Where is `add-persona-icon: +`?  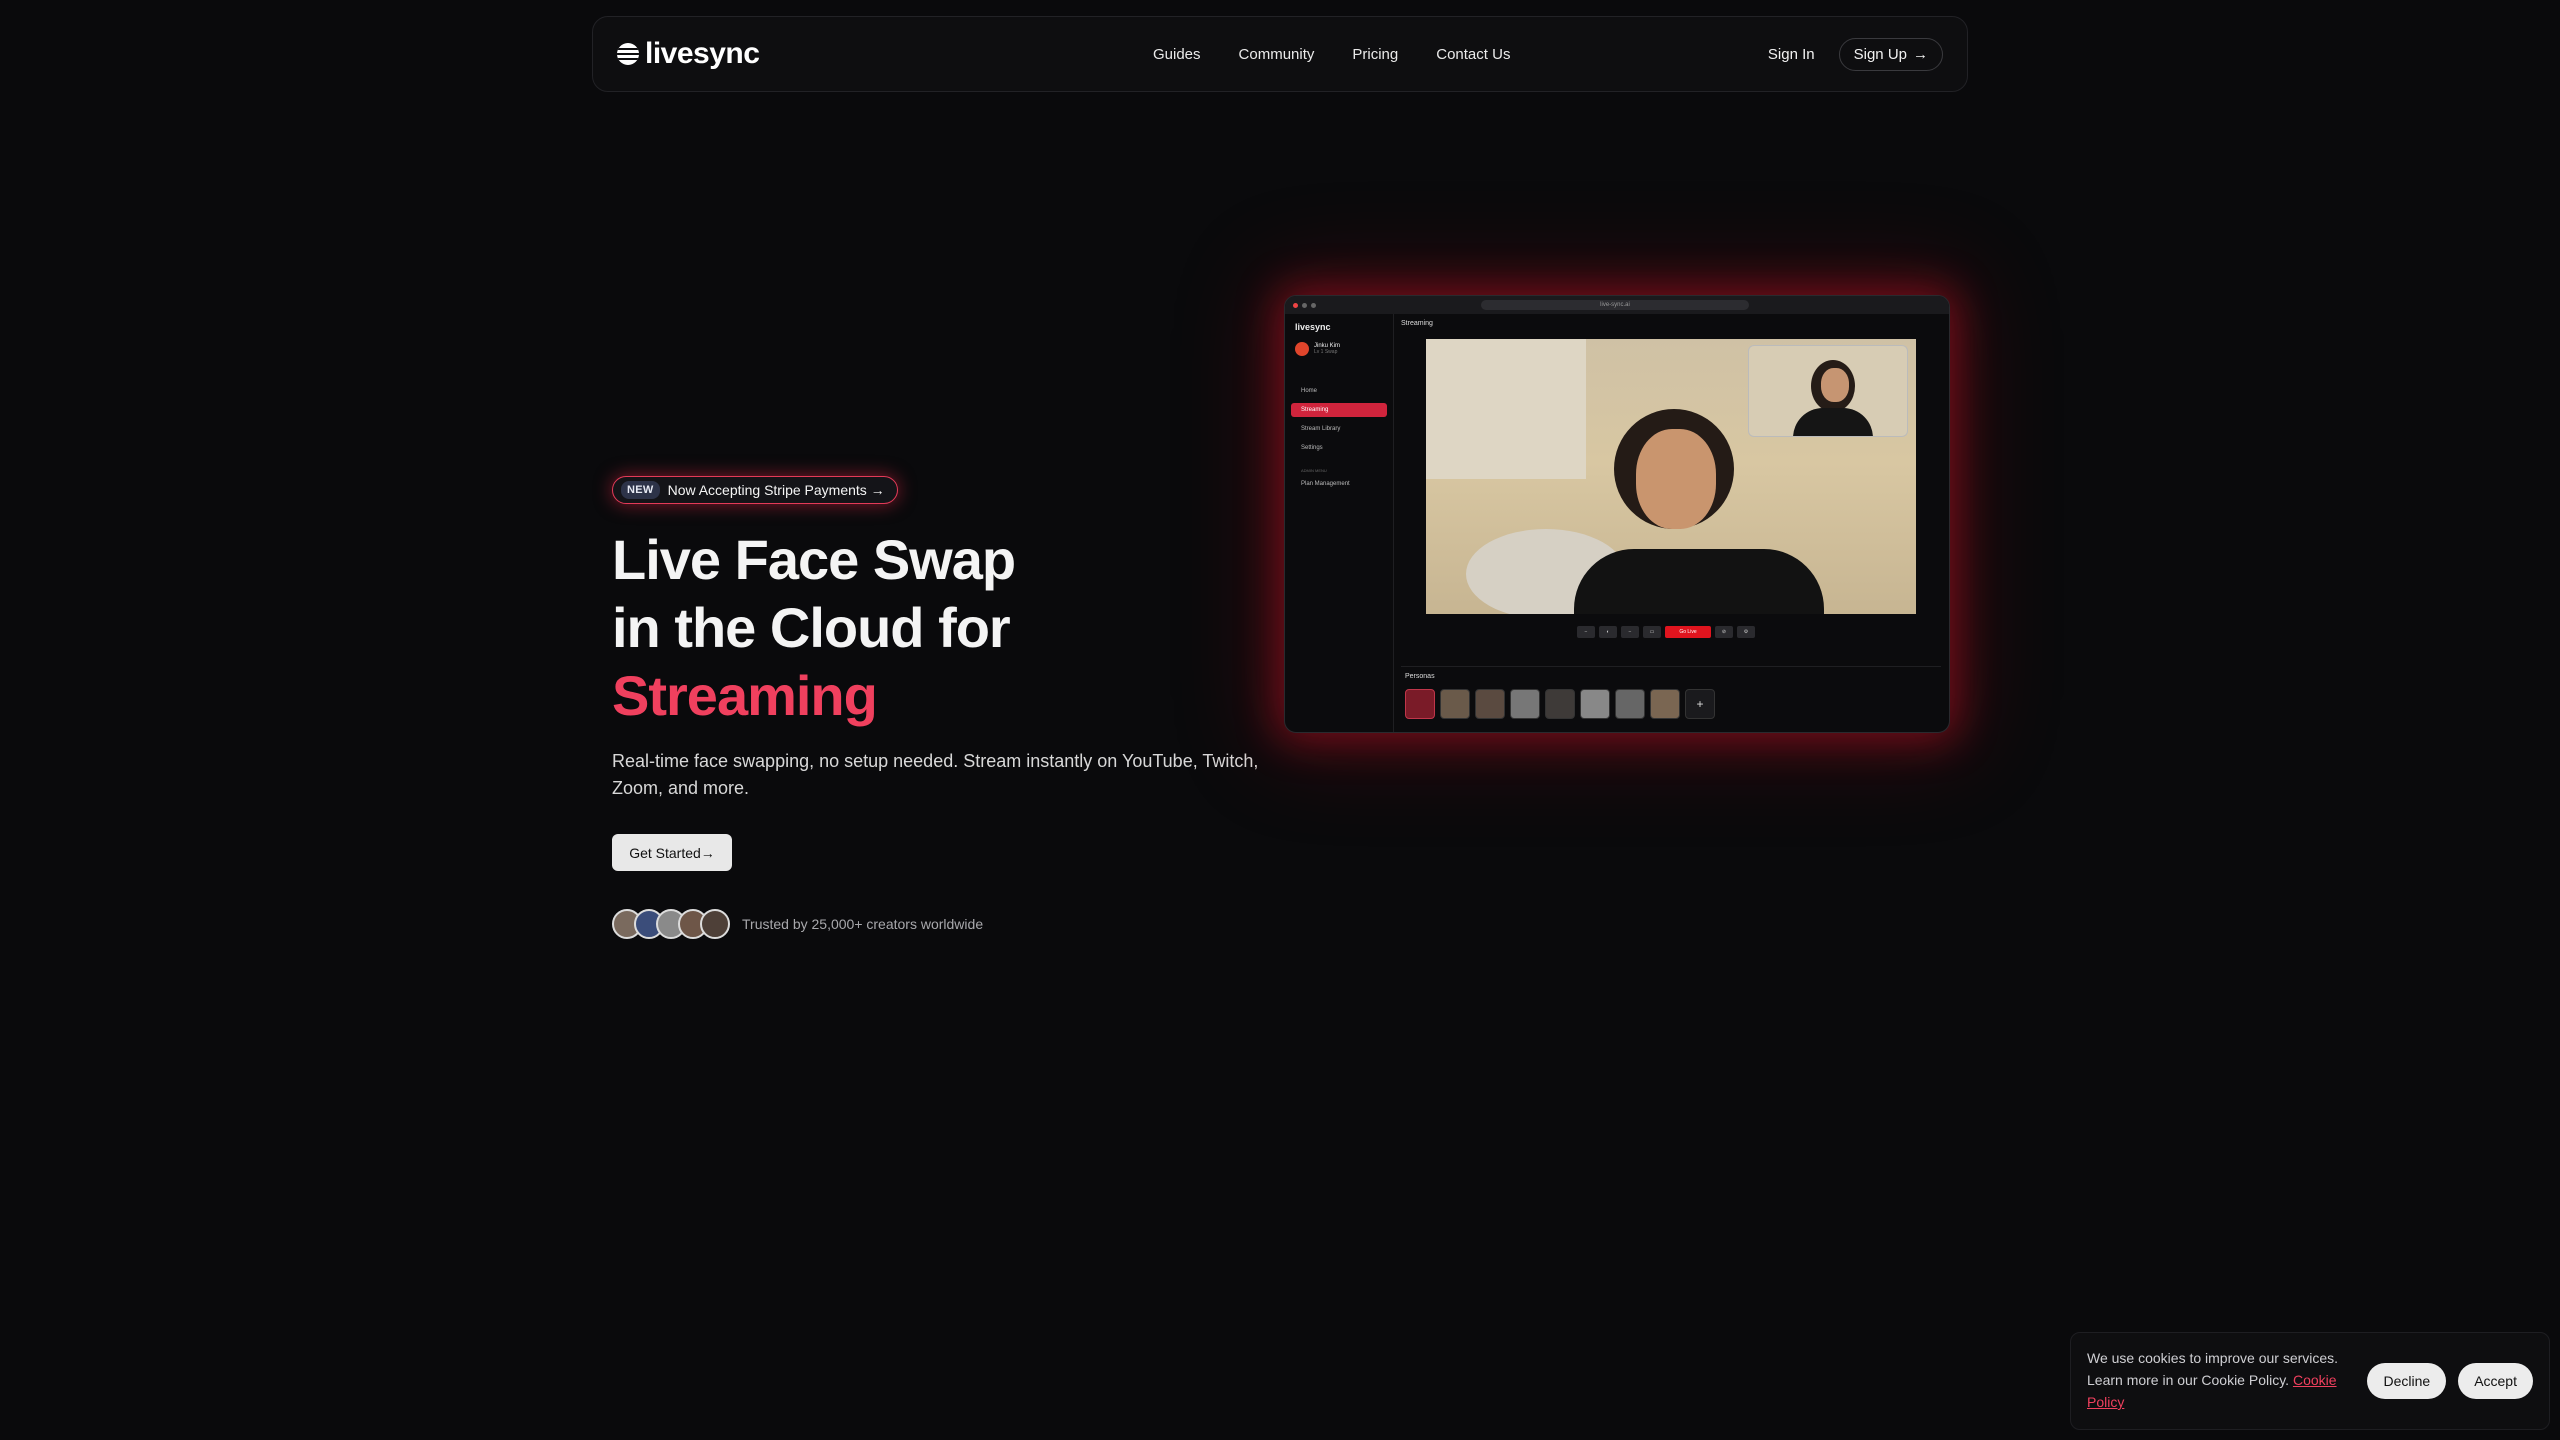
add-persona-icon: + is located at coordinates (1700, 704).